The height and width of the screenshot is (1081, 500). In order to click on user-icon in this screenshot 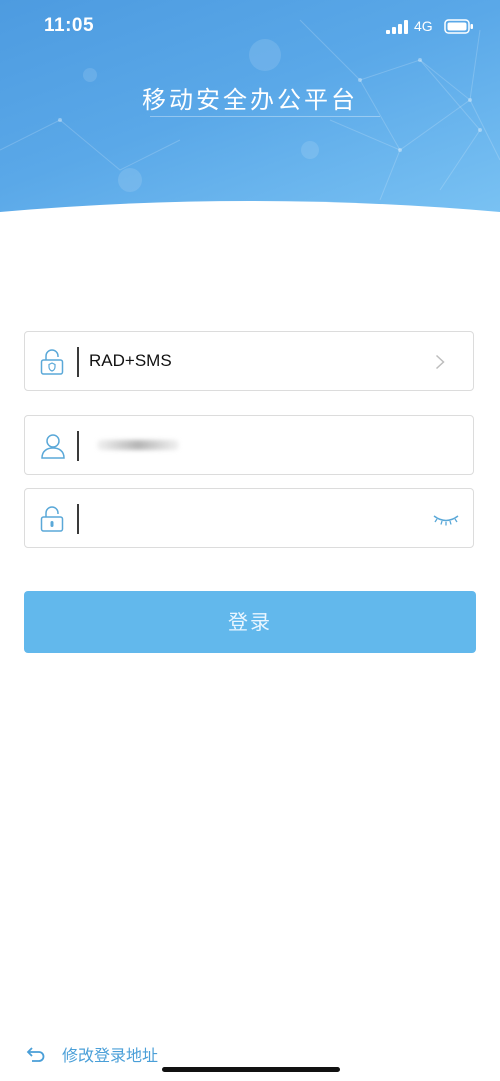, I will do `click(53, 446)`.